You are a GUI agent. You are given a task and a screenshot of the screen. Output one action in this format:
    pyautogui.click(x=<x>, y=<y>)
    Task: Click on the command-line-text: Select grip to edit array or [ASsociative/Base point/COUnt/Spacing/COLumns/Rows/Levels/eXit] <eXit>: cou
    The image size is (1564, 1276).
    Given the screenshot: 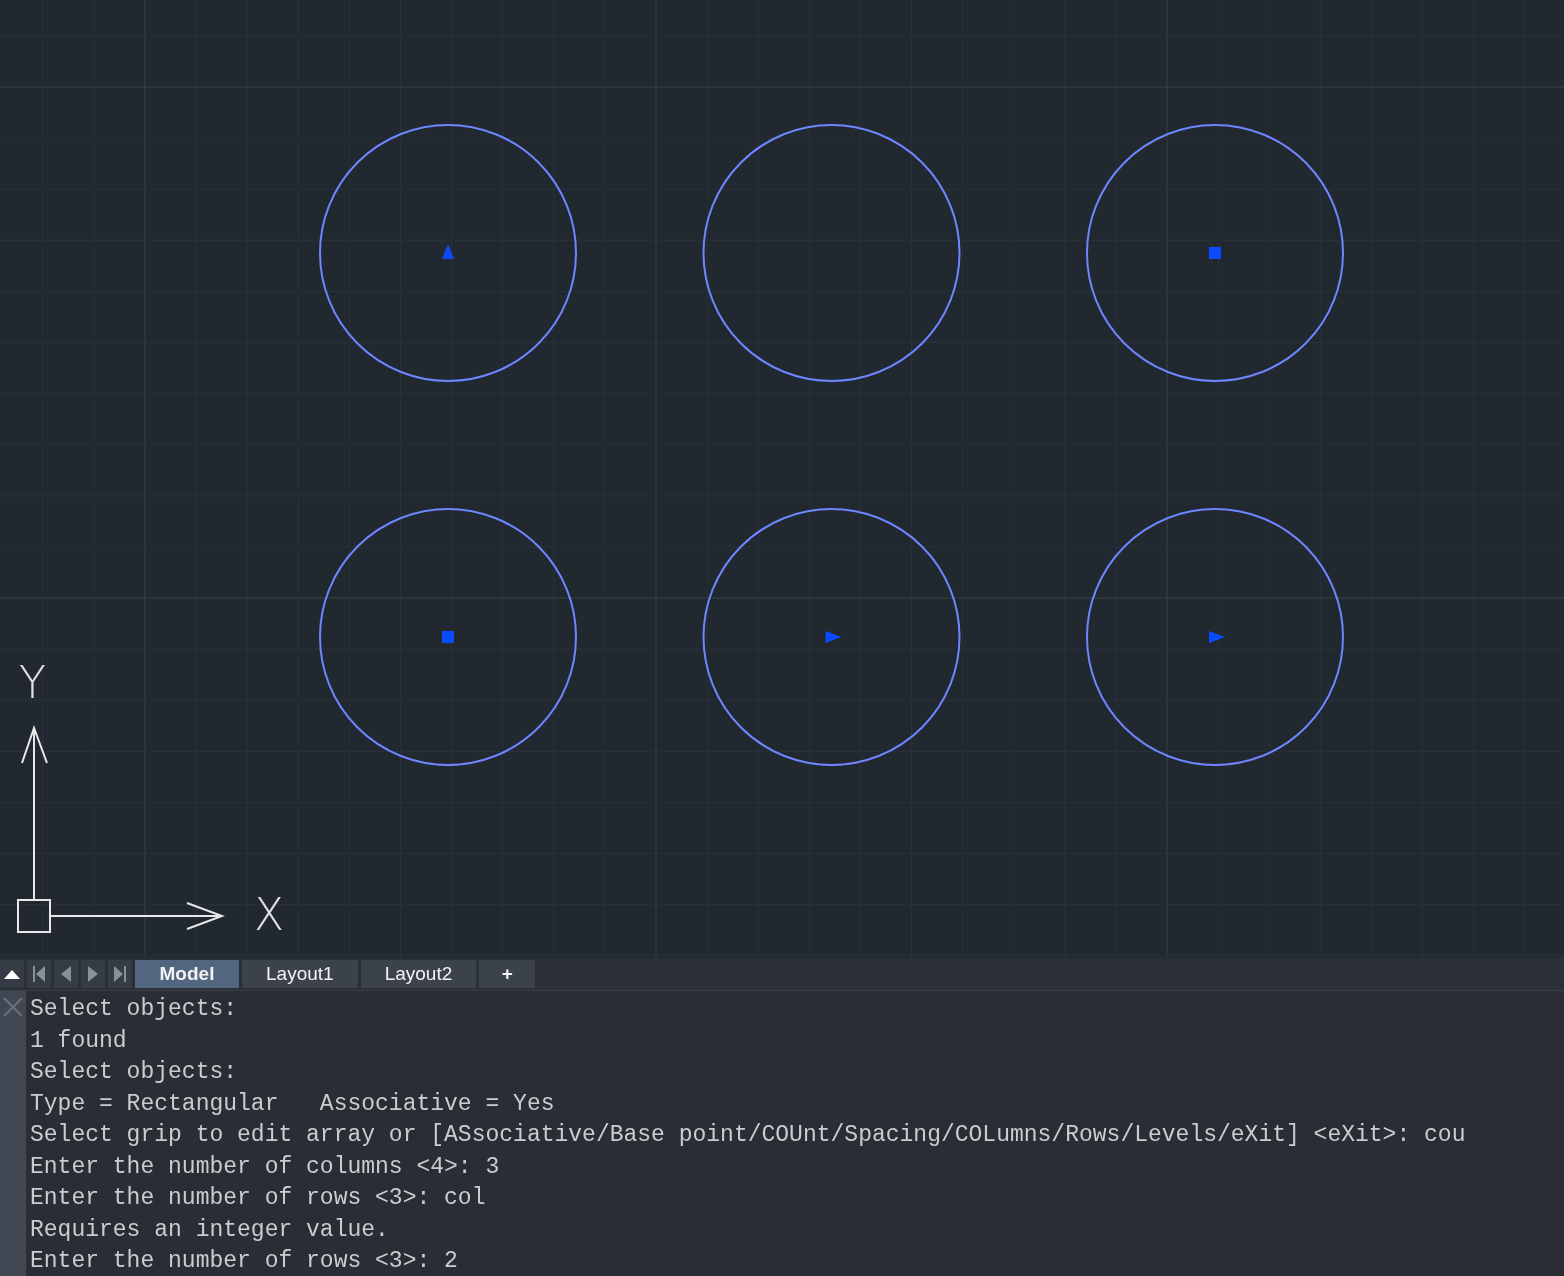 What is the action you would take?
    pyautogui.click(x=748, y=1135)
    